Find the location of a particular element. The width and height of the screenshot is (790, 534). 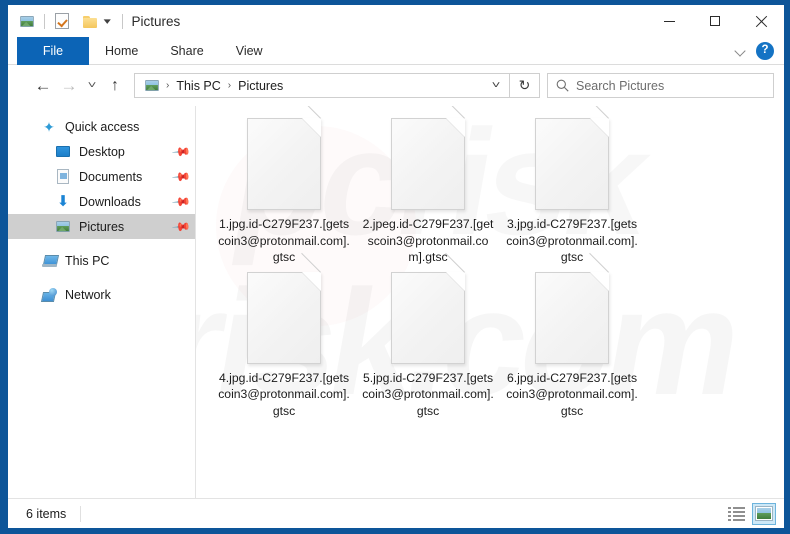

sidebar-item-label: Network is located at coordinates (88, 294).